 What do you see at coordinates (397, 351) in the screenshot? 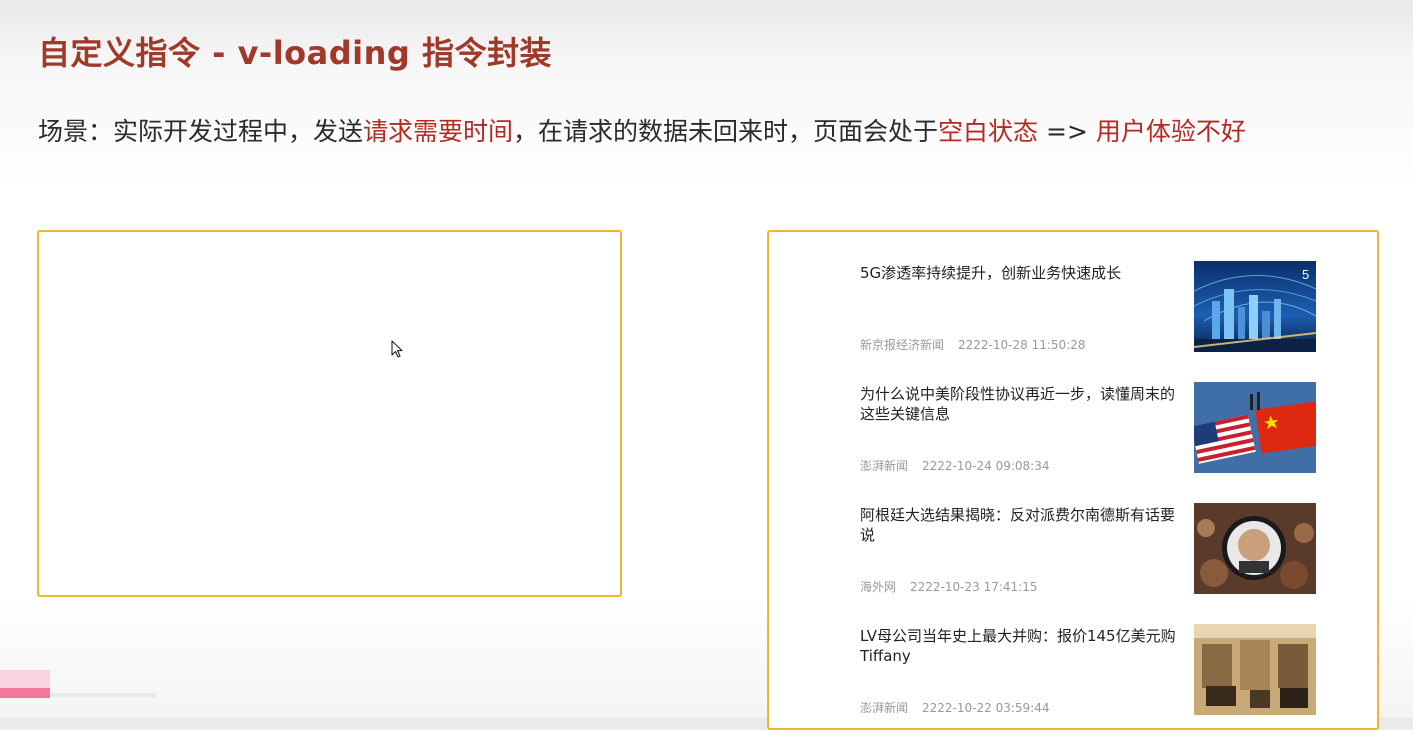
I see `mouse-pointer-icon` at bounding box center [397, 351].